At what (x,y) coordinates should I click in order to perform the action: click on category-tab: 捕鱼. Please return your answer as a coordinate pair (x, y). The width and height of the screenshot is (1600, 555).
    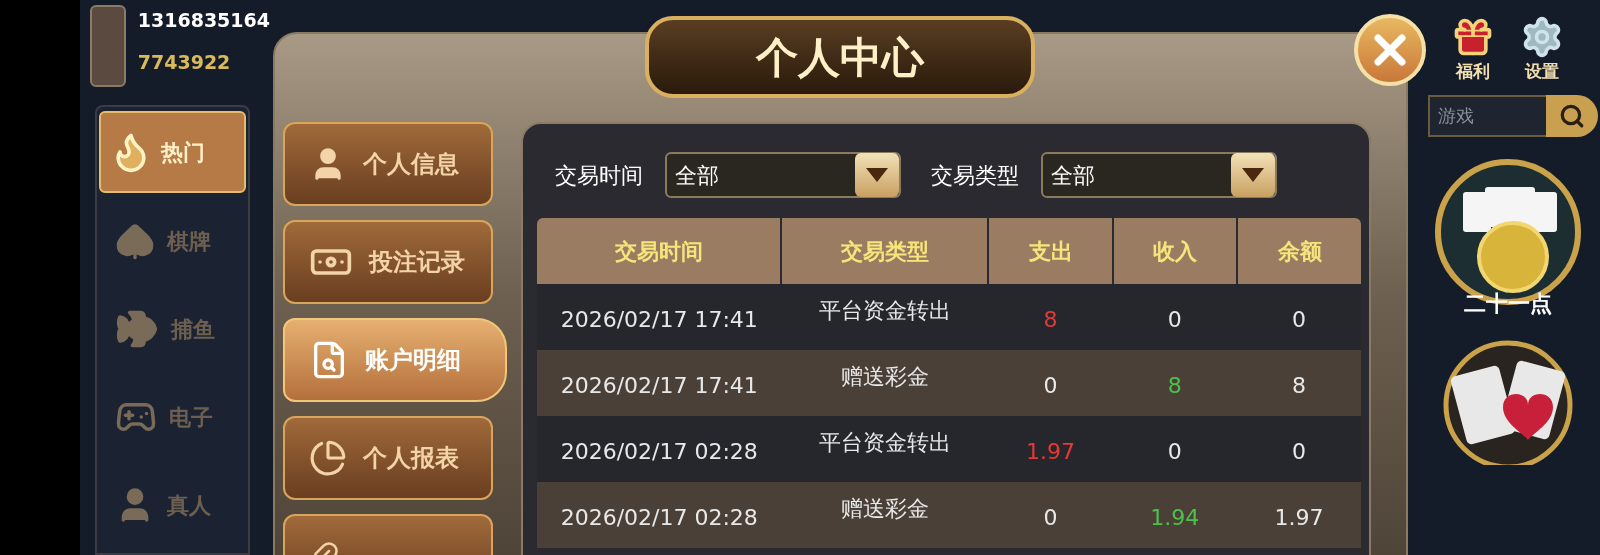
    Looking at the image, I should click on (172, 329).